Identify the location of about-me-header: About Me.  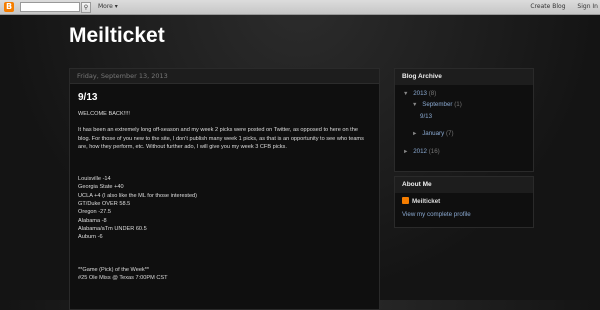
(464, 185).